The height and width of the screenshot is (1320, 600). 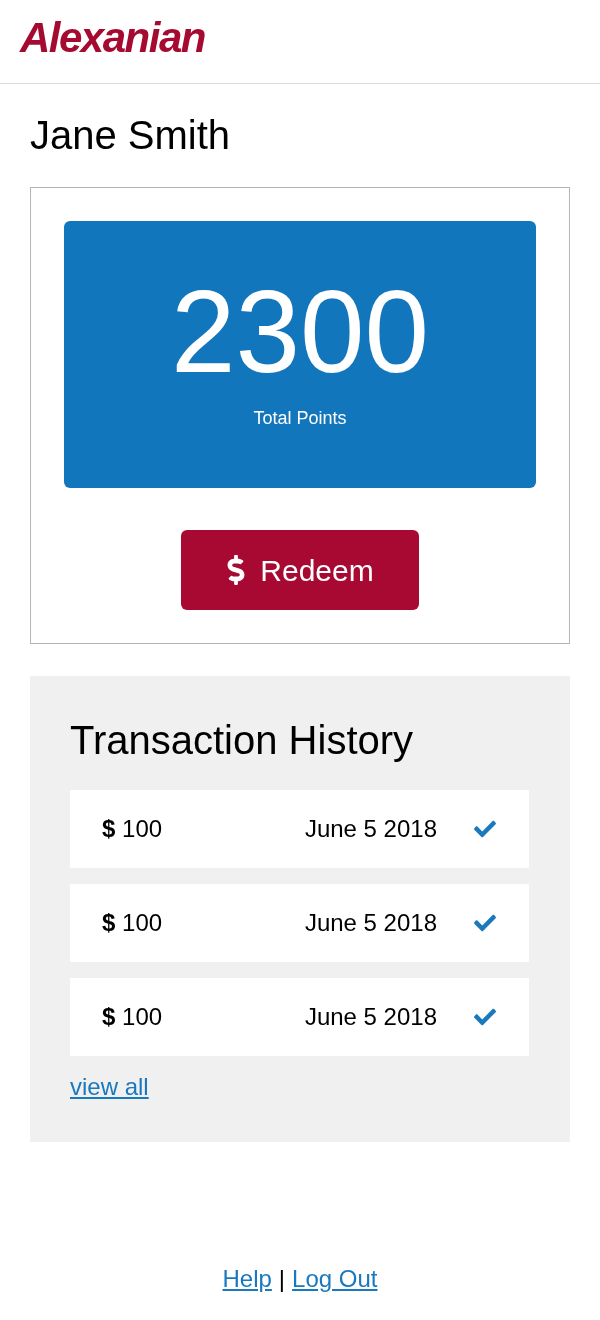 What do you see at coordinates (300, 332) in the screenshot?
I see `points-value: 2300` at bounding box center [300, 332].